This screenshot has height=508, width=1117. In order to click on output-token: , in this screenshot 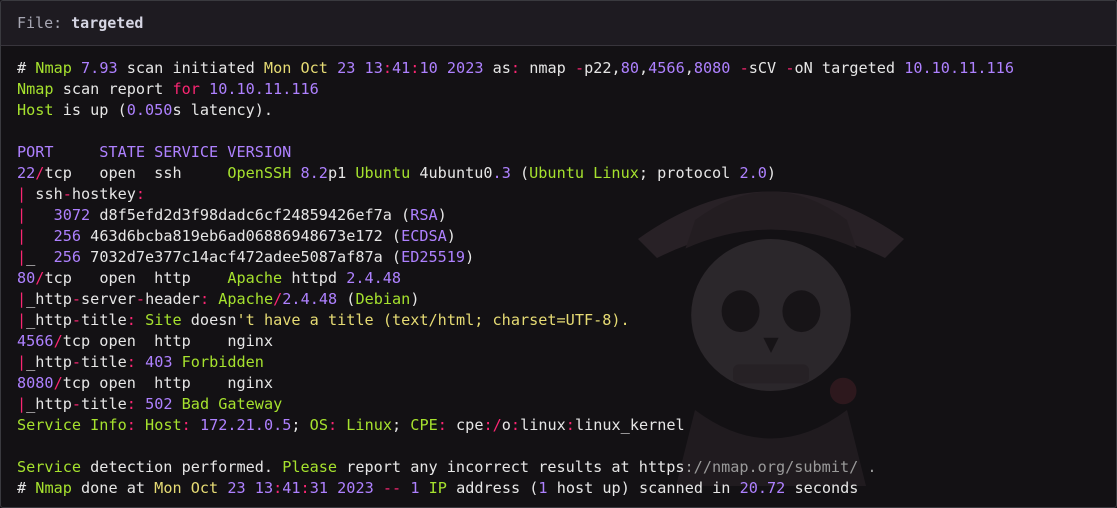, I will do `click(643, 68)`.